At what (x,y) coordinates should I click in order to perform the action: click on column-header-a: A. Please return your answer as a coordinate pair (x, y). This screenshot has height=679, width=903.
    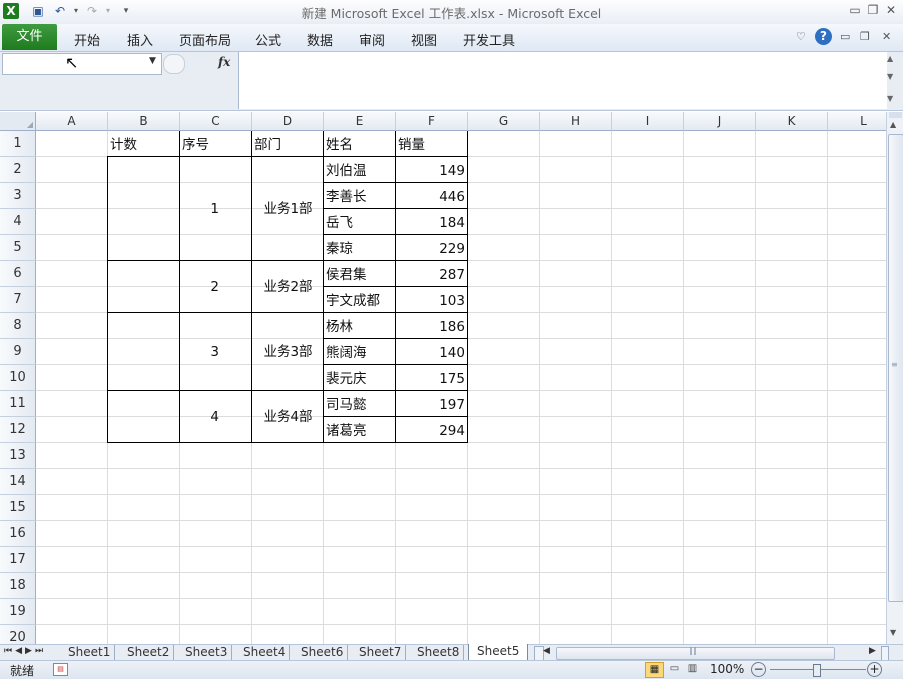
    Looking at the image, I should click on (72, 121).